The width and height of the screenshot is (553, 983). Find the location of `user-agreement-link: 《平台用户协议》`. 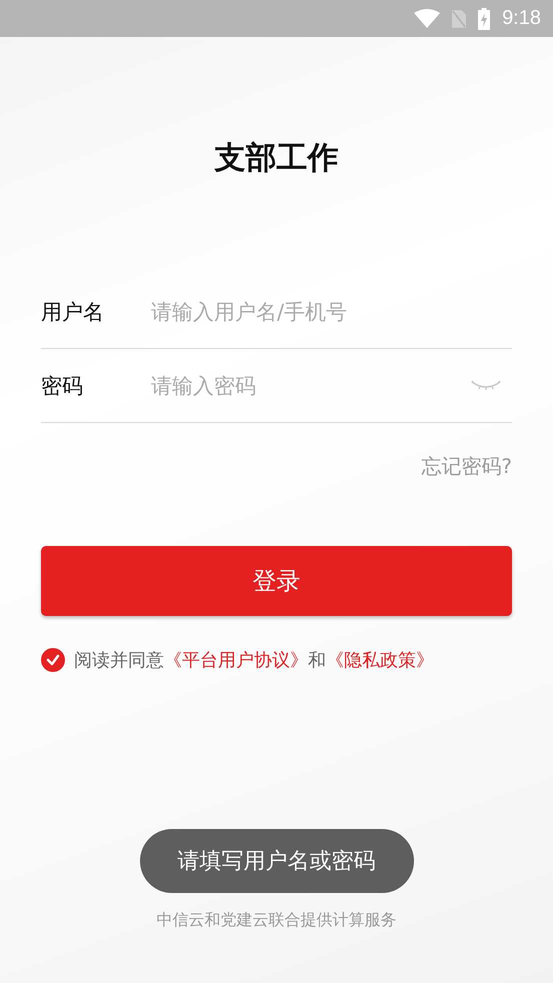

user-agreement-link: 《平台用户协议》 is located at coordinates (236, 660).